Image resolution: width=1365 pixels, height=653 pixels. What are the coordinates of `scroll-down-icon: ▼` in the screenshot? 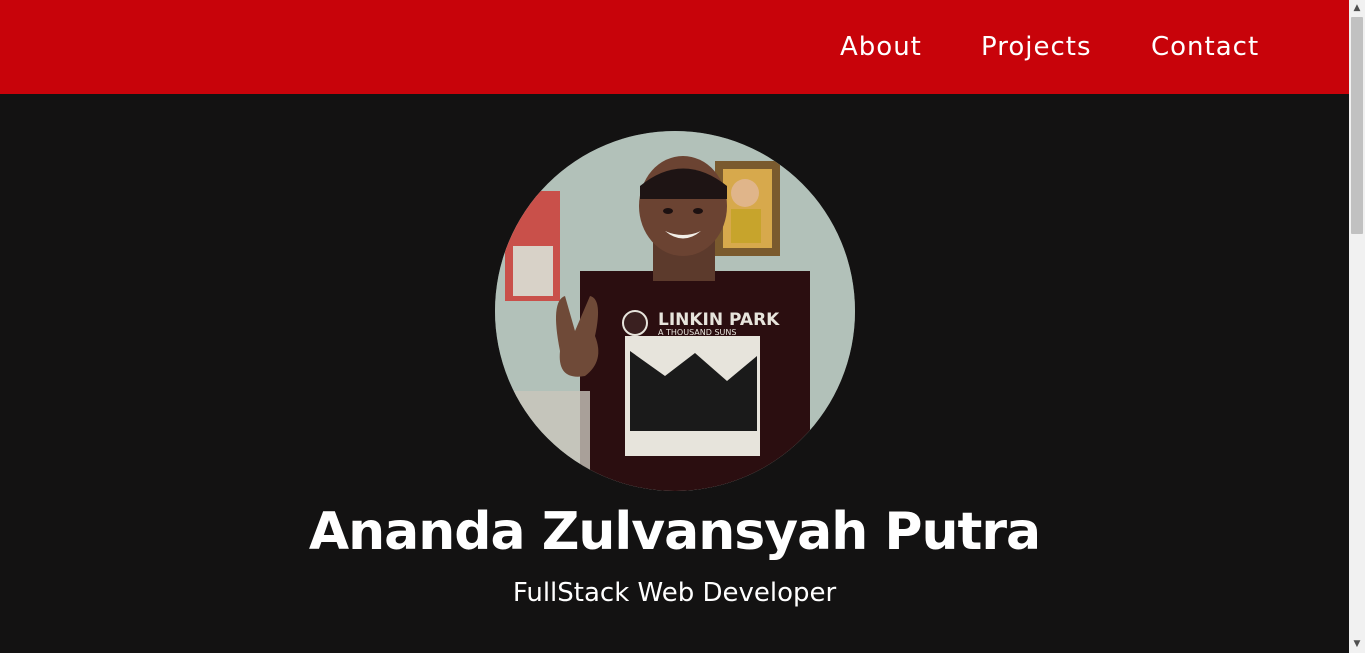 It's located at (1357, 644).